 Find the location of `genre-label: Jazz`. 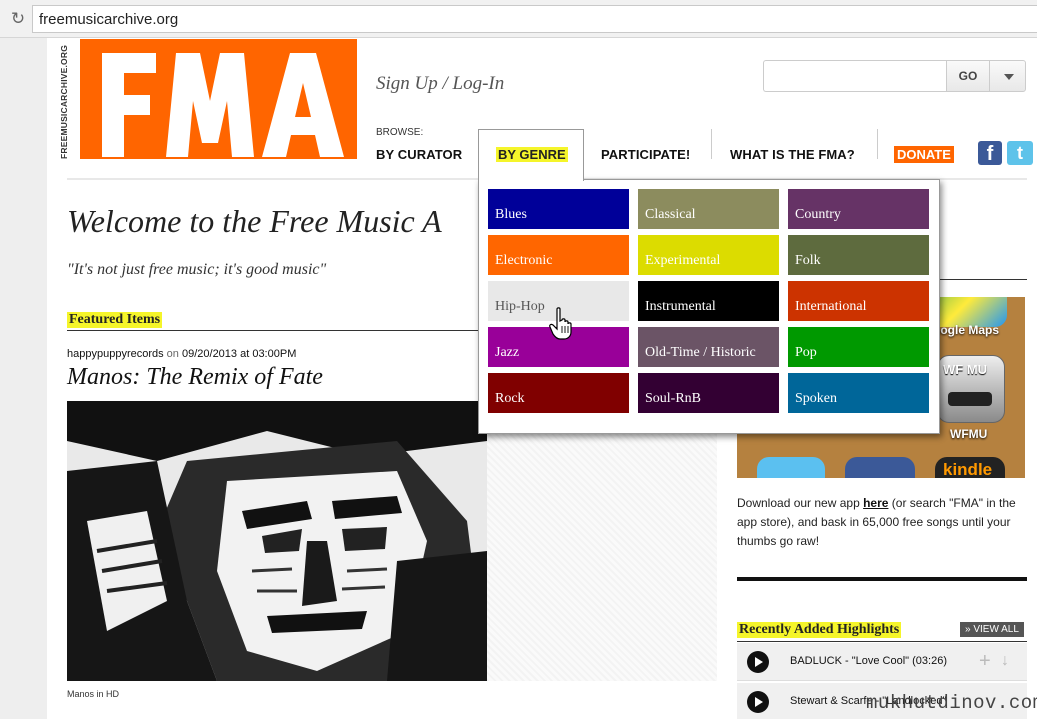

genre-label: Jazz is located at coordinates (507, 352).